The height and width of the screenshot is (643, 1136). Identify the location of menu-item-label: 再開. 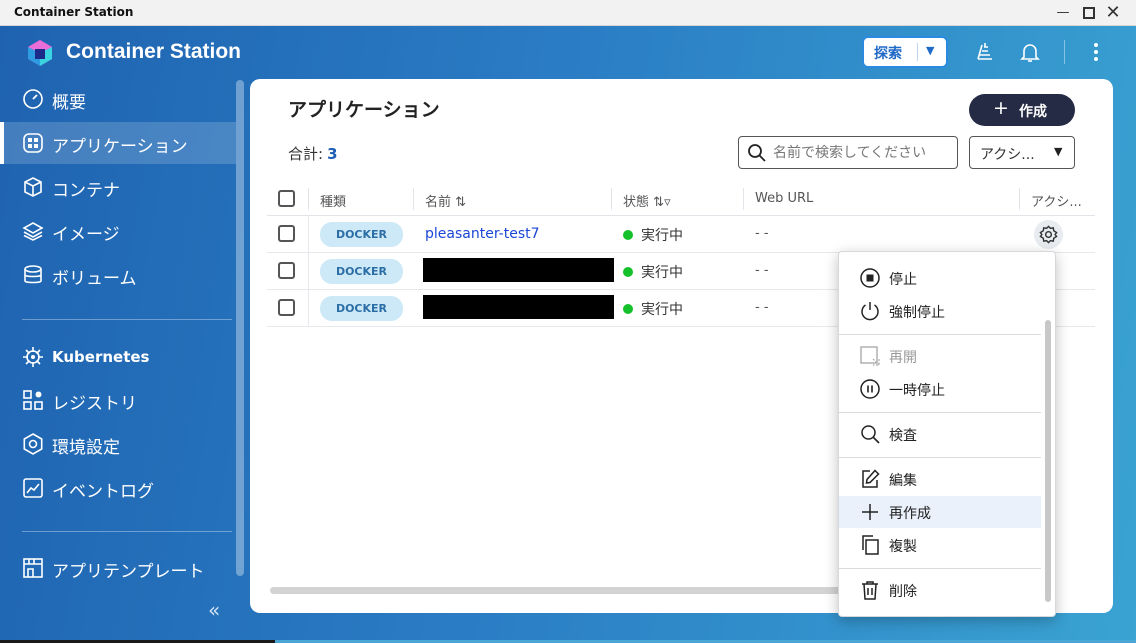
(903, 358).